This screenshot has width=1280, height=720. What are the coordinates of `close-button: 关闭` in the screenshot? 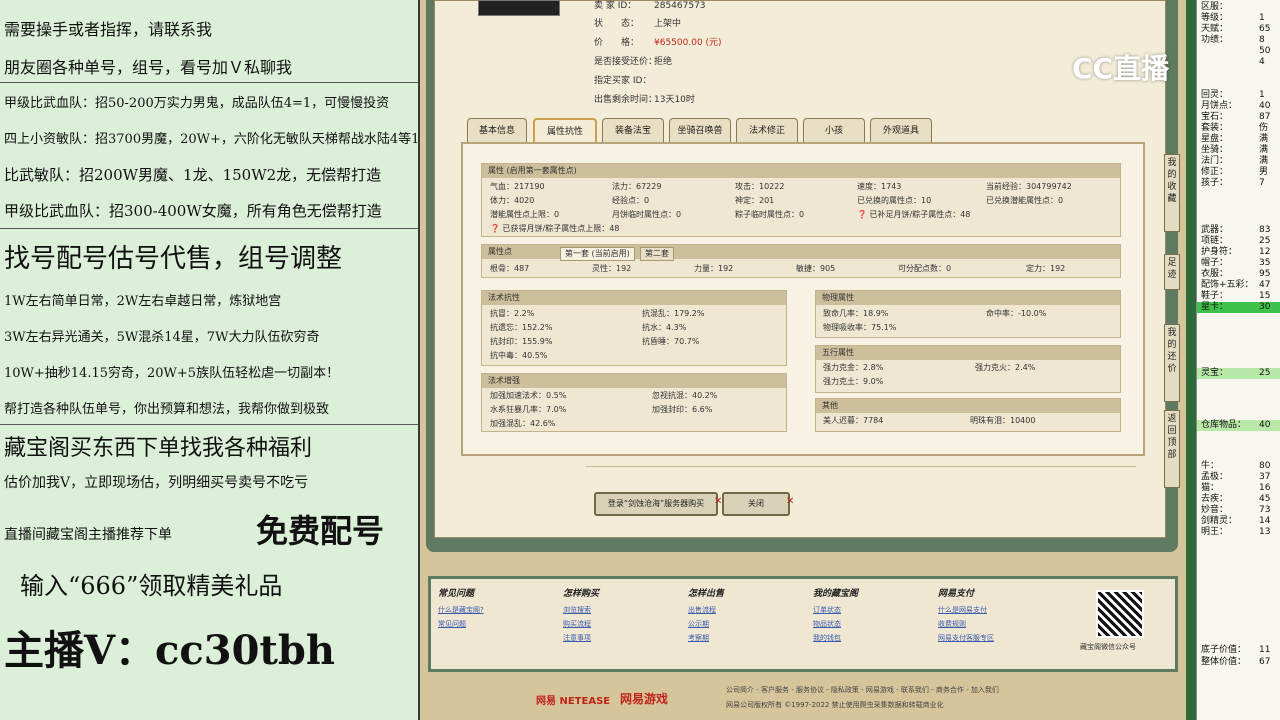 It's located at (756, 504).